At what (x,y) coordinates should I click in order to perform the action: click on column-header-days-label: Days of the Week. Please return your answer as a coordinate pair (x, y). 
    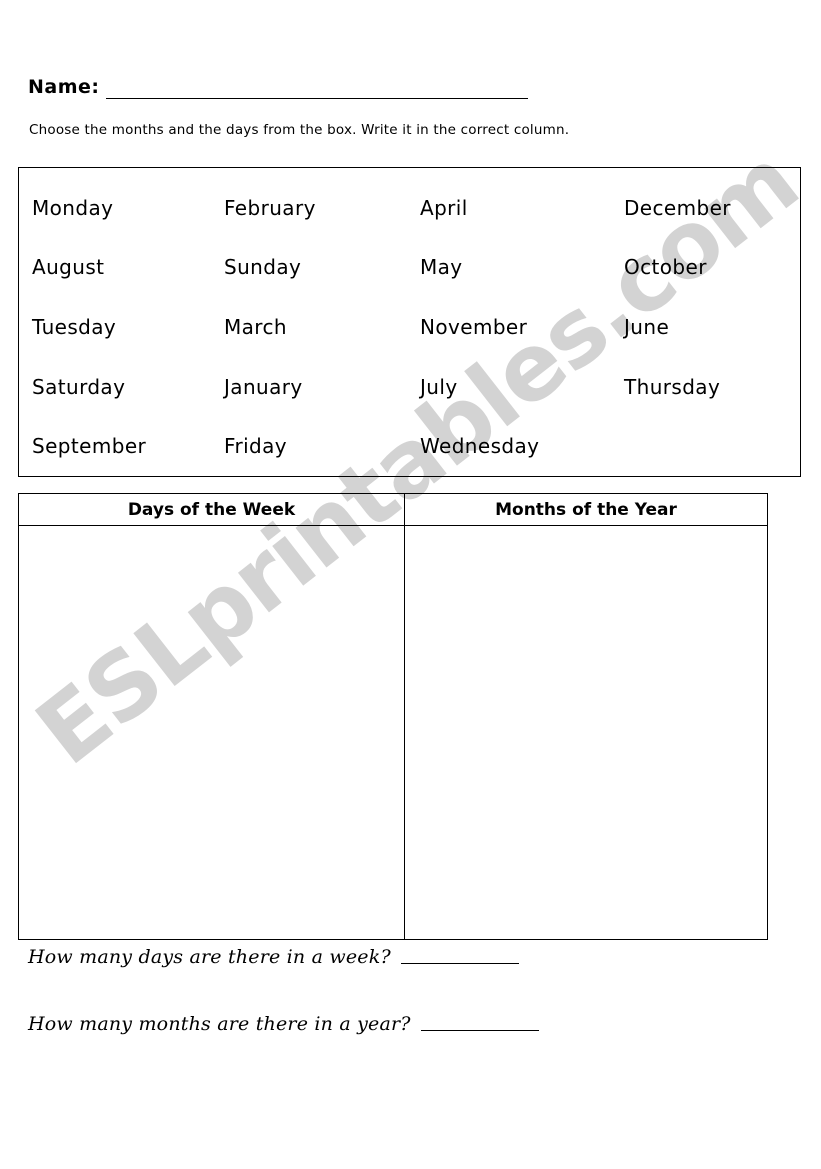
    Looking at the image, I should click on (211, 509).